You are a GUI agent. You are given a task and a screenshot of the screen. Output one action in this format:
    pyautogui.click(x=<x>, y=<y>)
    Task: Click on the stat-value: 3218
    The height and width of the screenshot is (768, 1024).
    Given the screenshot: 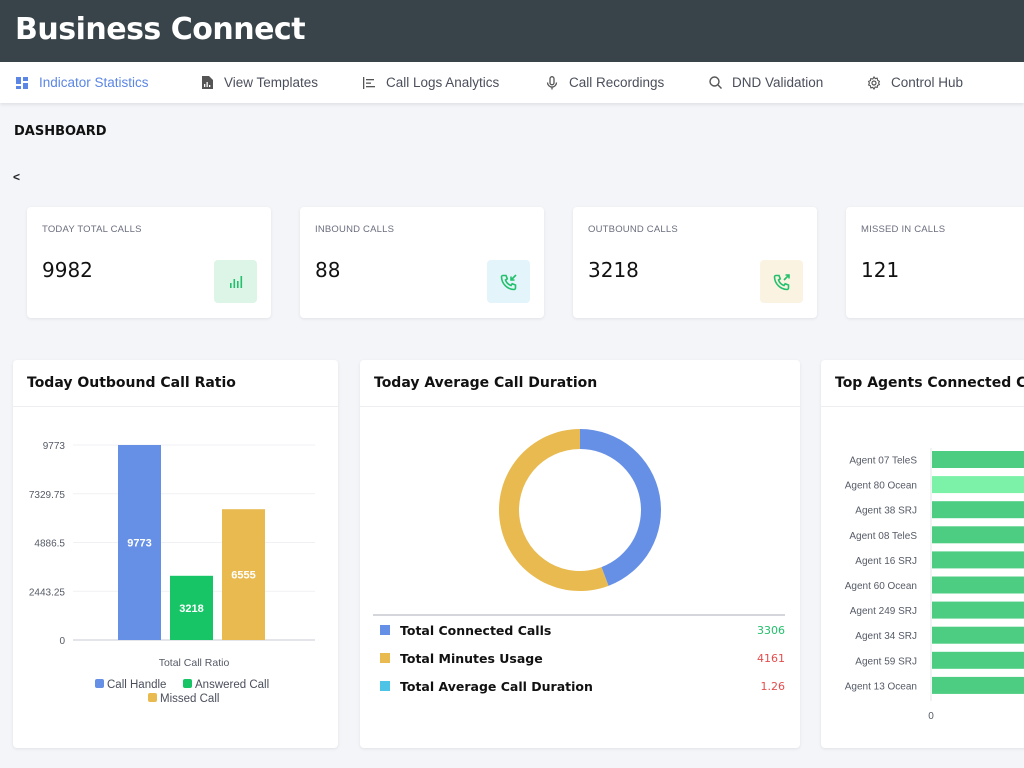 What is the action you would take?
    pyautogui.click(x=613, y=270)
    